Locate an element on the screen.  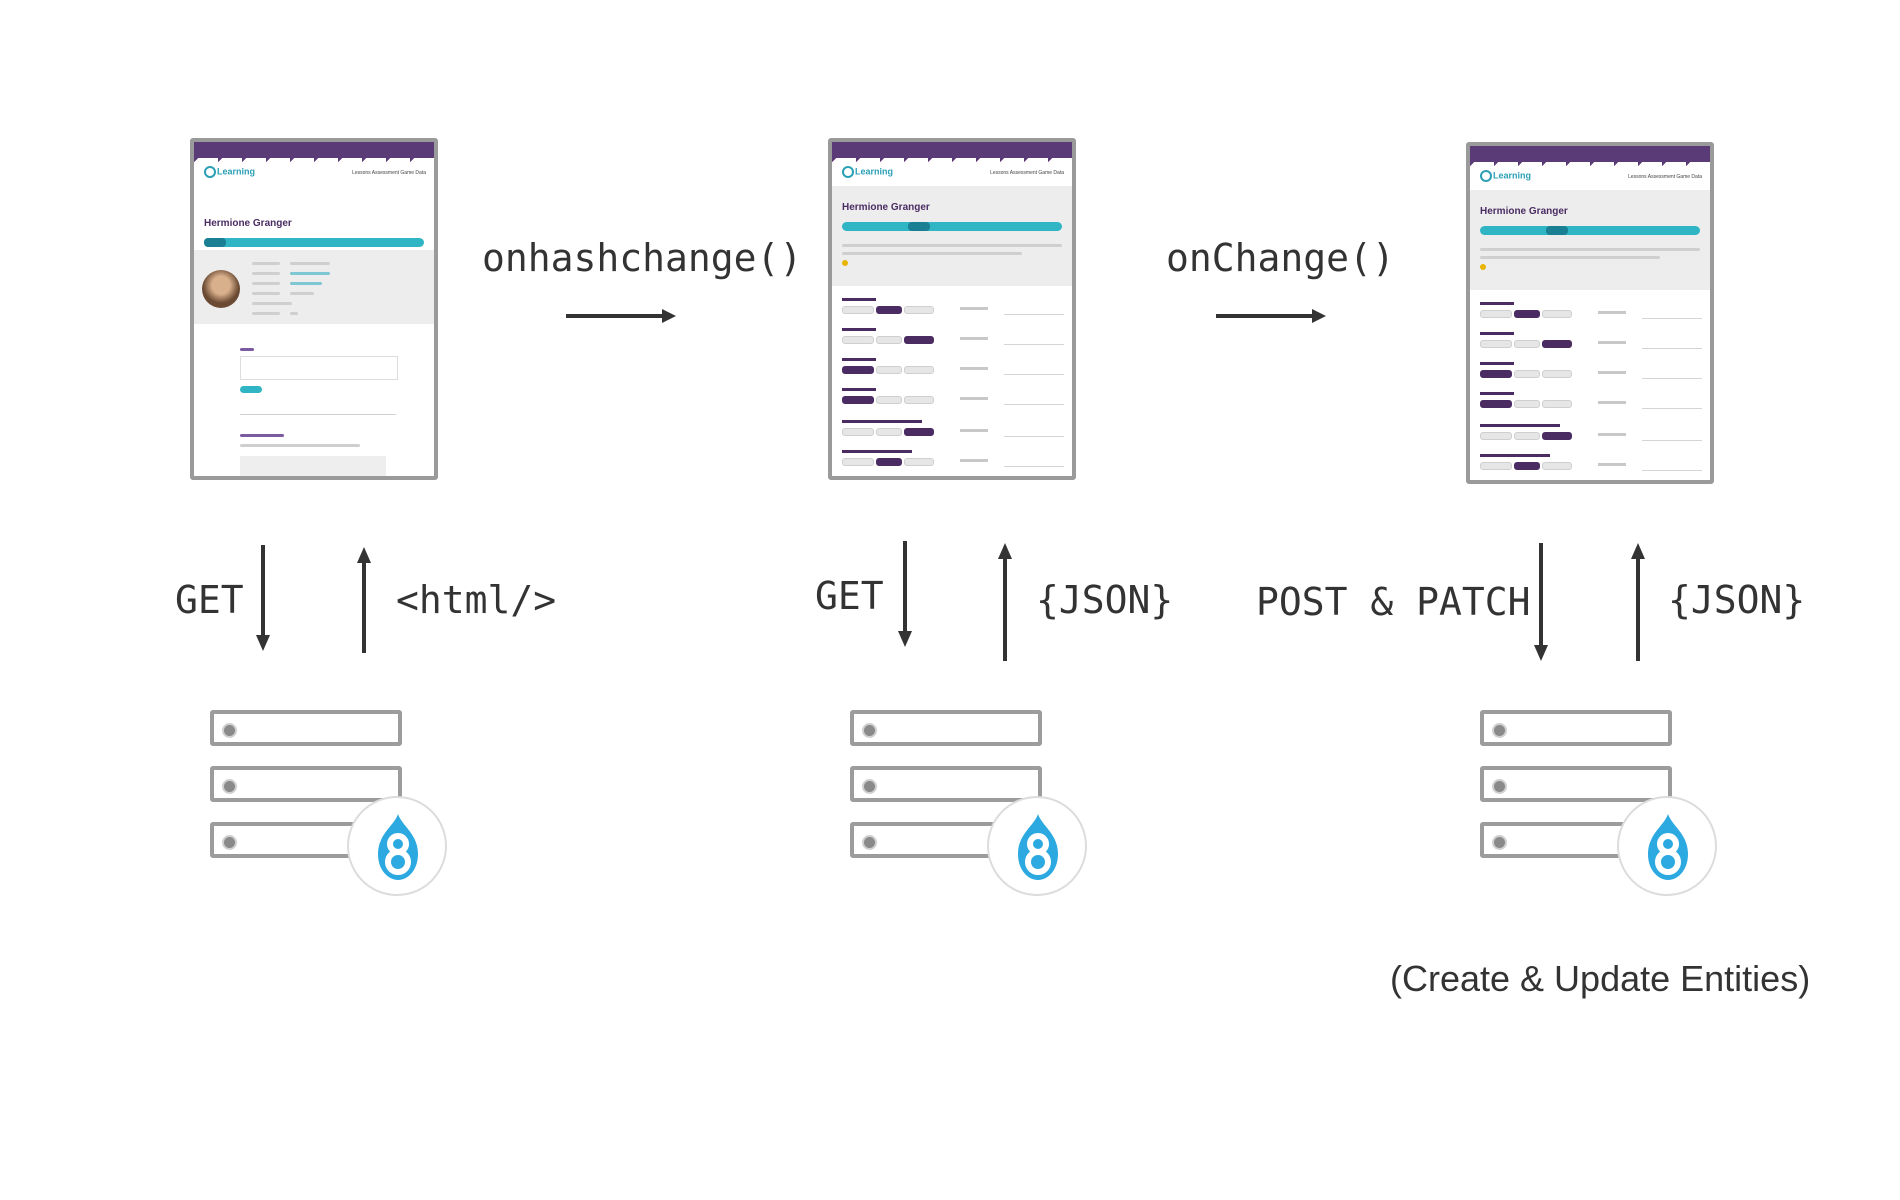
response-label-3: {JSON} is located at coordinates (1737, 600).